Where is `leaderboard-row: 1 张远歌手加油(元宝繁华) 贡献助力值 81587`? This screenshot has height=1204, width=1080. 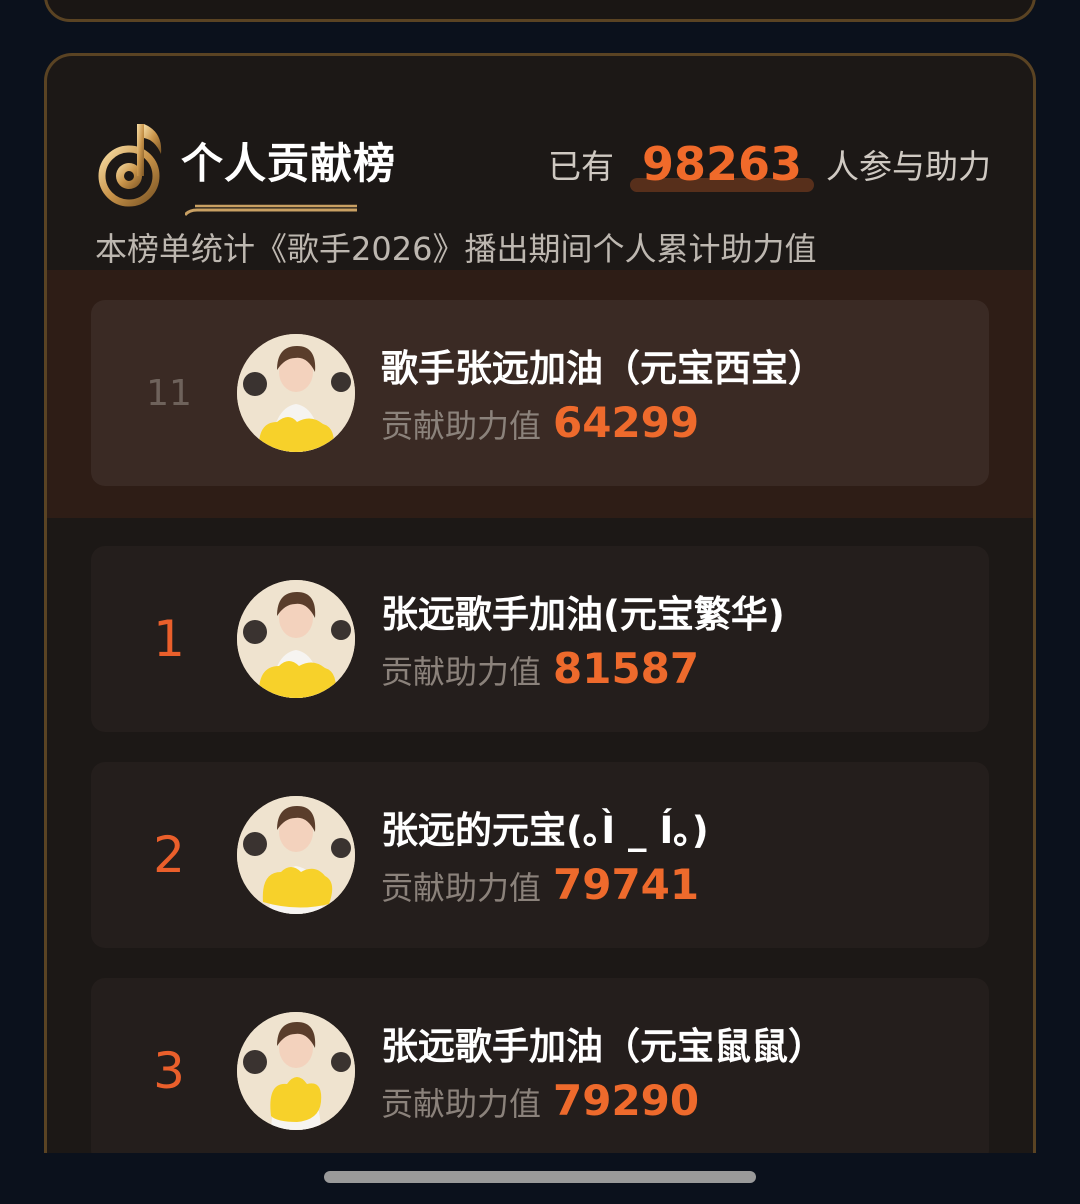 leaderboard-row: 1 张远歌手加油(元宝繁华) 贡献助力值 81587 is located at coordinates (540, 639).